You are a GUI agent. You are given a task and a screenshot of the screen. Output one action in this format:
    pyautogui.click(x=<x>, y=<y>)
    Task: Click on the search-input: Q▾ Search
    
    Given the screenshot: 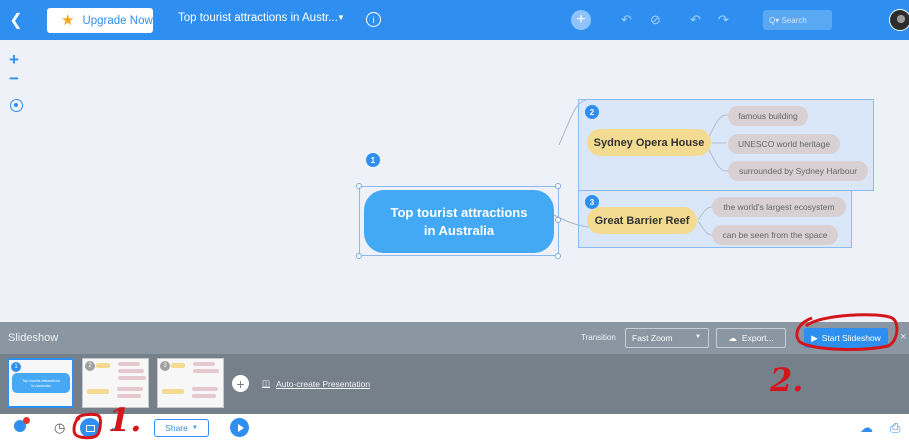 What is the action you would take?
    pyautogui.click(x=797, y=20)
    